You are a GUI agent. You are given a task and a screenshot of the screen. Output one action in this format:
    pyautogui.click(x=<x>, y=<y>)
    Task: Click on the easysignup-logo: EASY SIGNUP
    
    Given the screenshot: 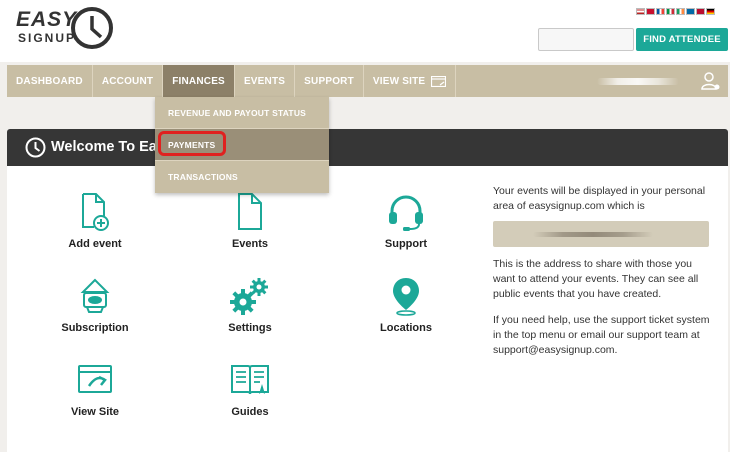 What is the action you would take?
    pyautogui.click(x=64, y=28)
    